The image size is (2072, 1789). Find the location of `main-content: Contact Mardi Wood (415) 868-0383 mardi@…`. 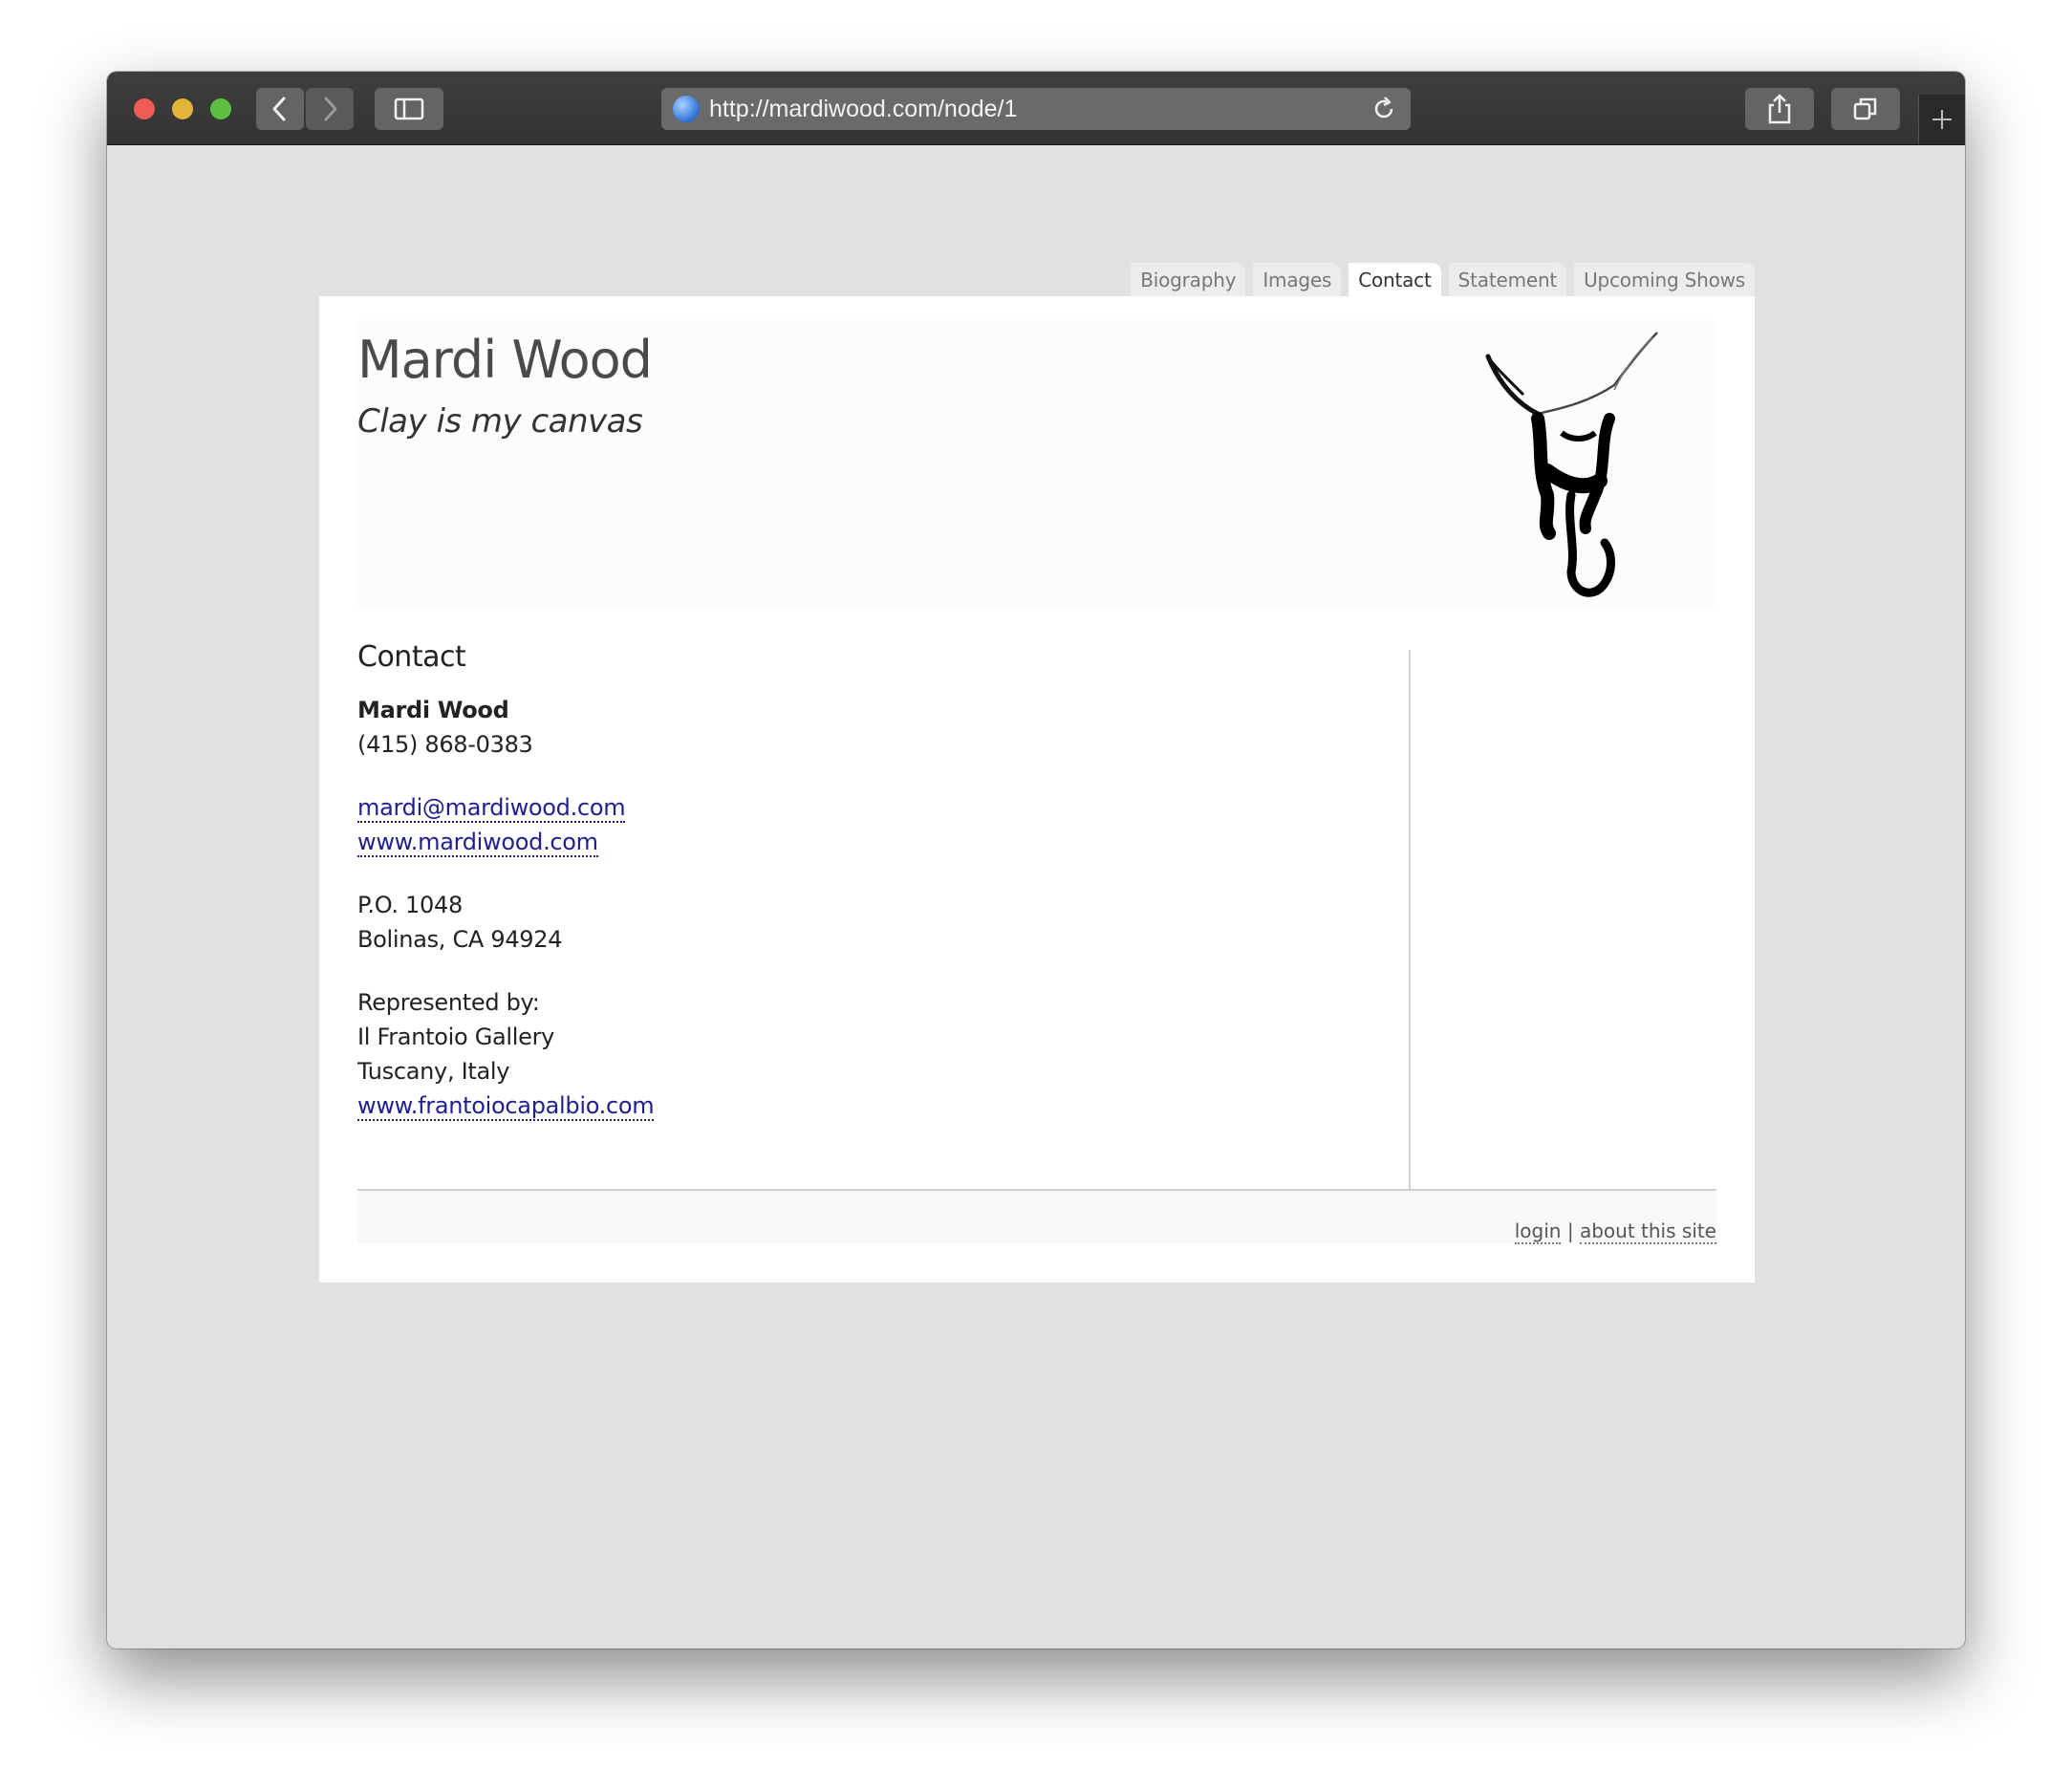

main-content: Contact Mardi Wood (415) 868-0383 mardi@… is located at coordinates (864, 882).